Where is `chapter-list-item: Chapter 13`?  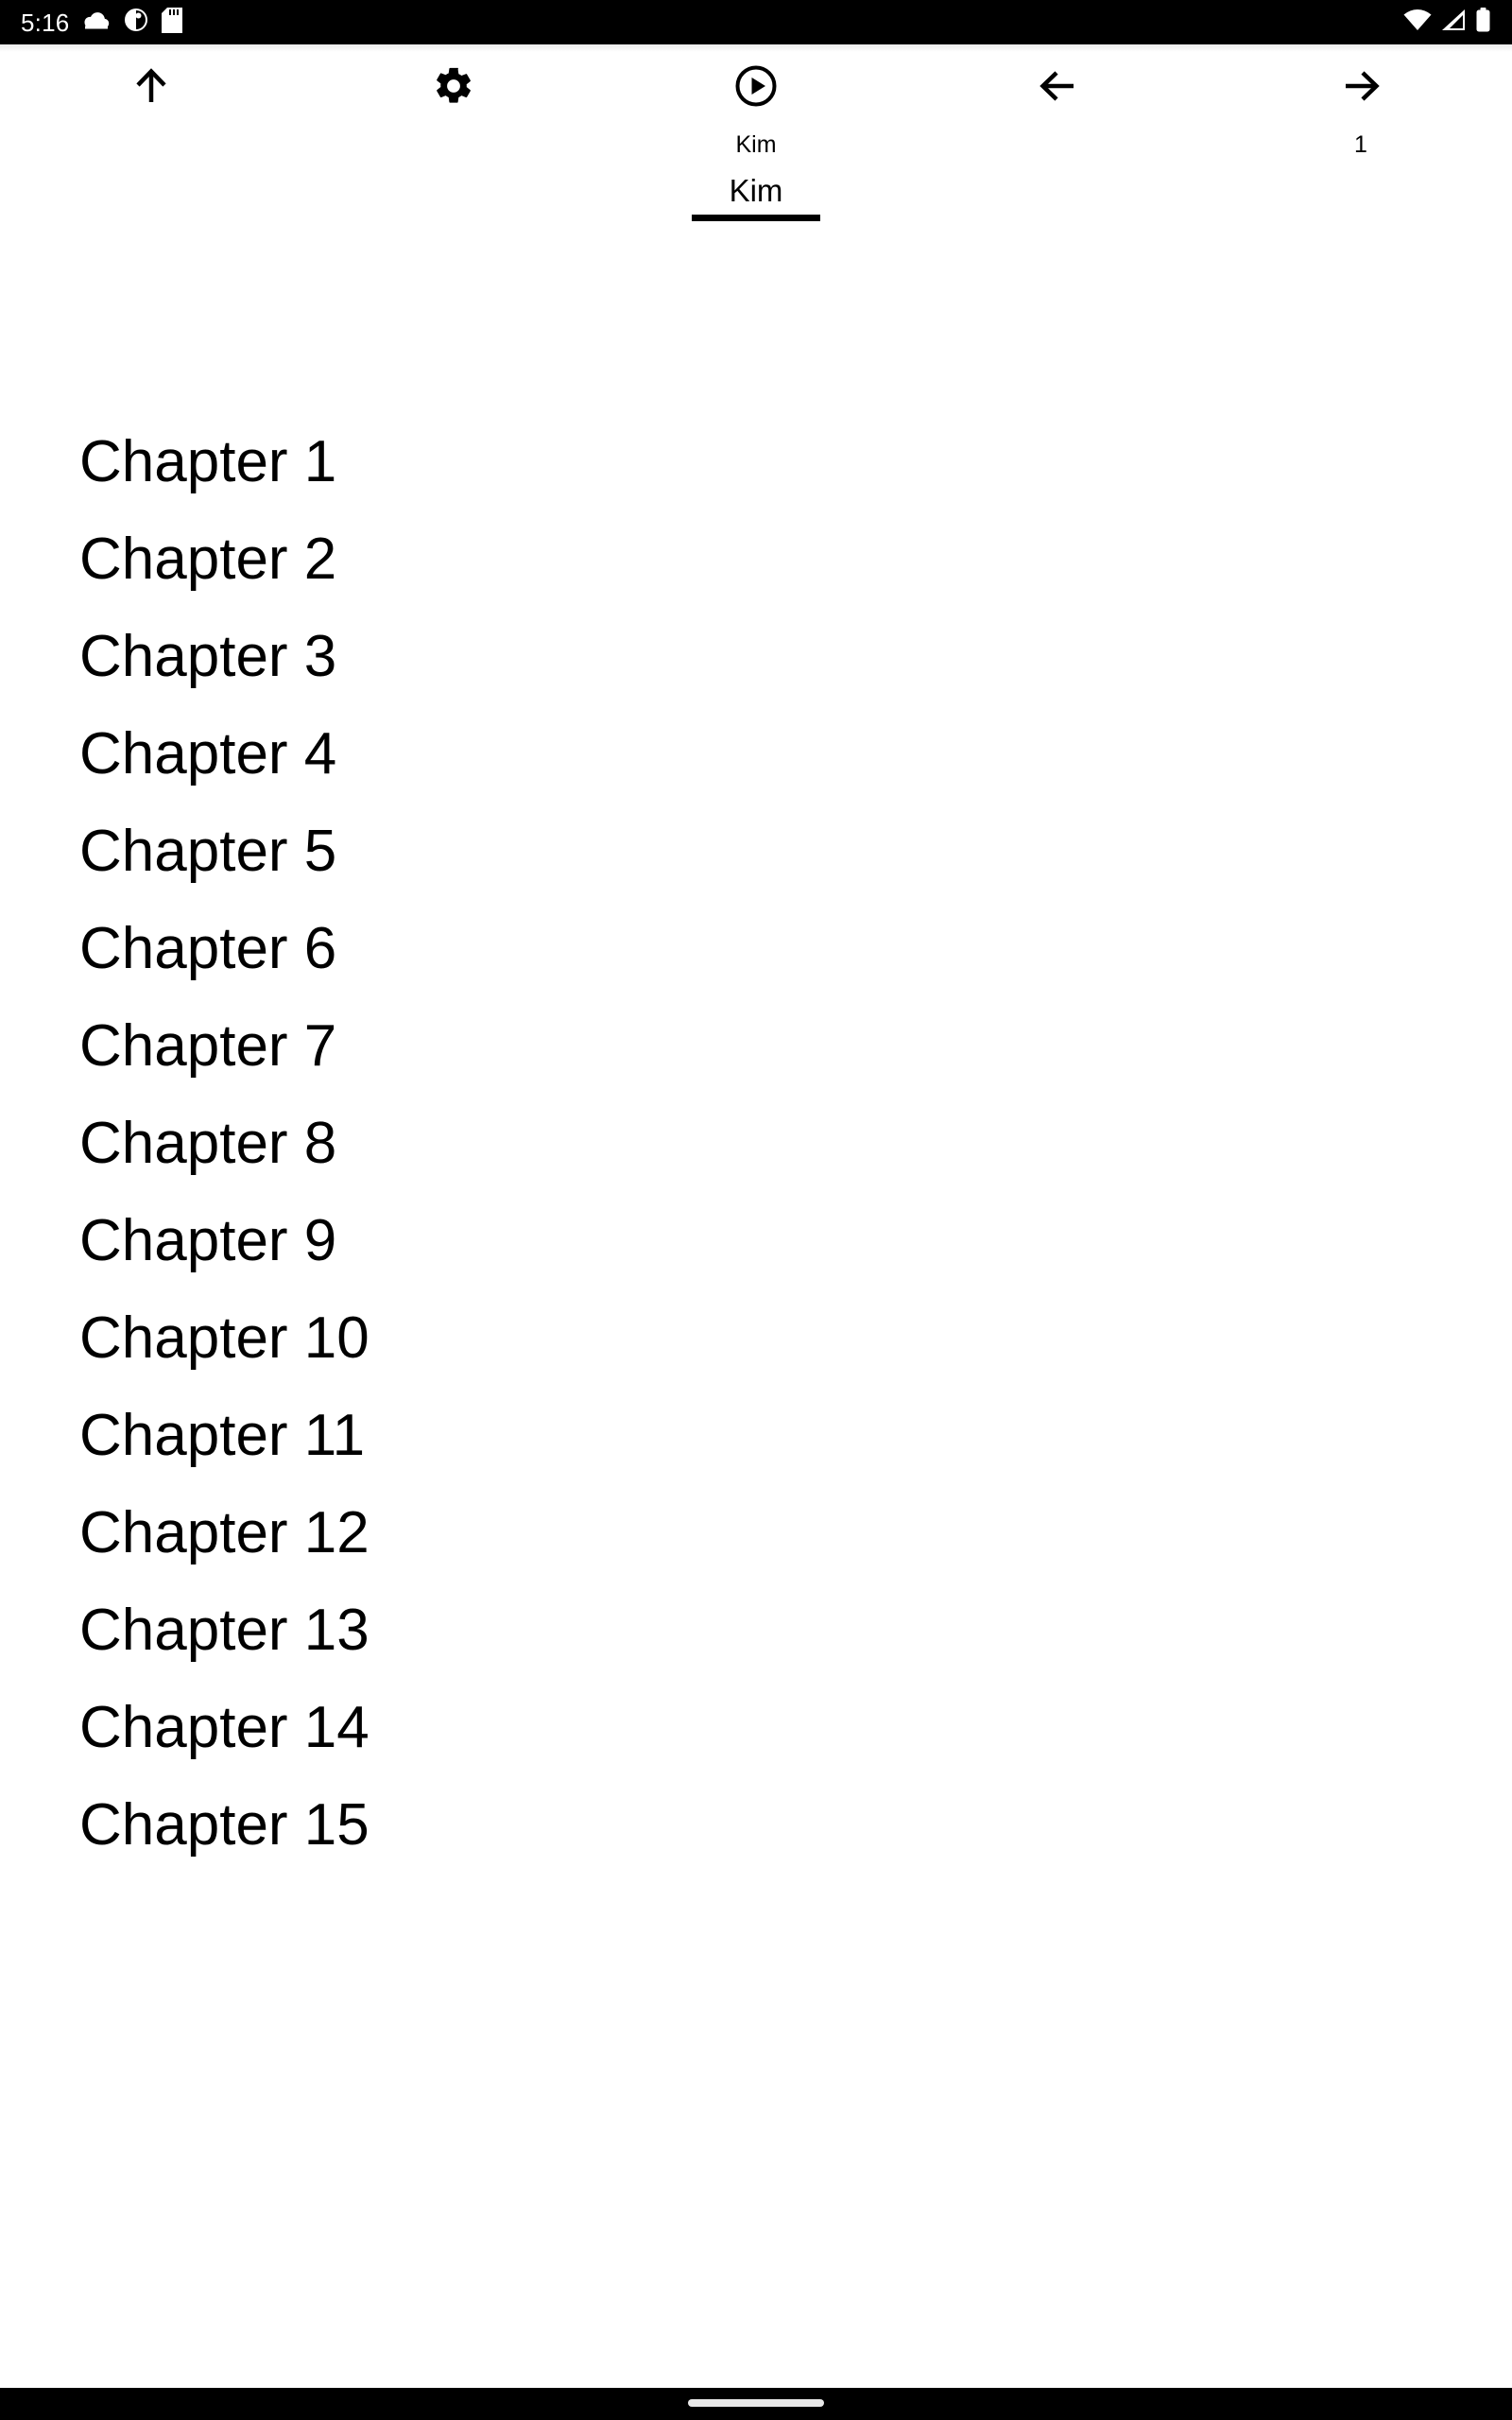 chapter-list-item: Chapter 13 is located at coordinates (756, 1630).